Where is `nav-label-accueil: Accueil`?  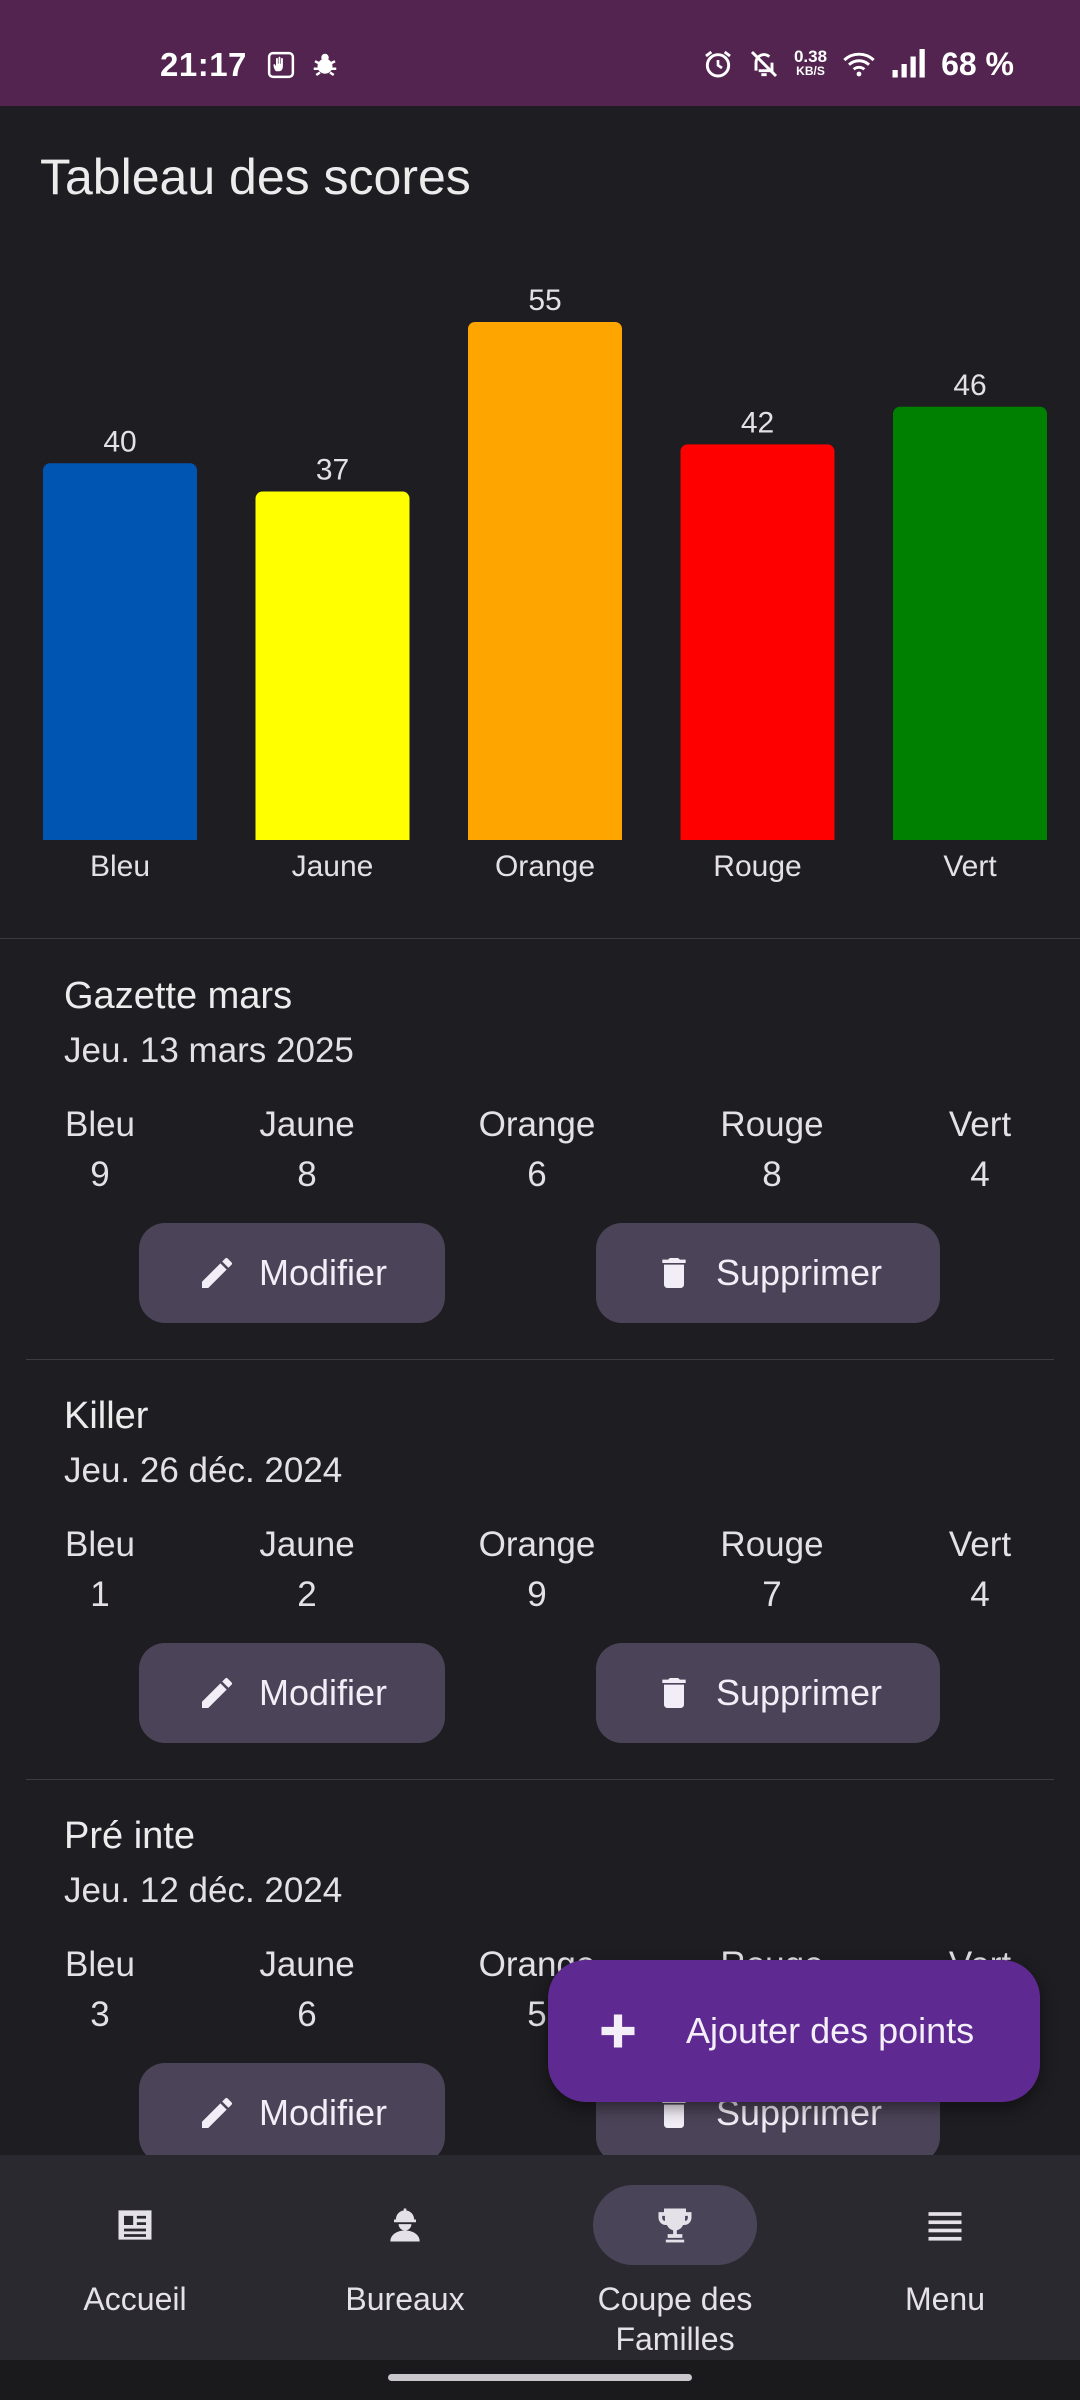 nav-label-accueil: Accueil is located at coordinates (135, 2299).